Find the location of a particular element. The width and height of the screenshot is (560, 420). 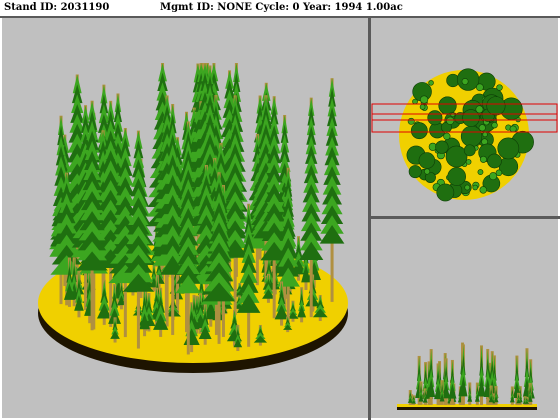

management-info-label: Mgmt ID: NONE Cycle: 0 Year: 1994 1.00ac is located at coordinates (281, 7).